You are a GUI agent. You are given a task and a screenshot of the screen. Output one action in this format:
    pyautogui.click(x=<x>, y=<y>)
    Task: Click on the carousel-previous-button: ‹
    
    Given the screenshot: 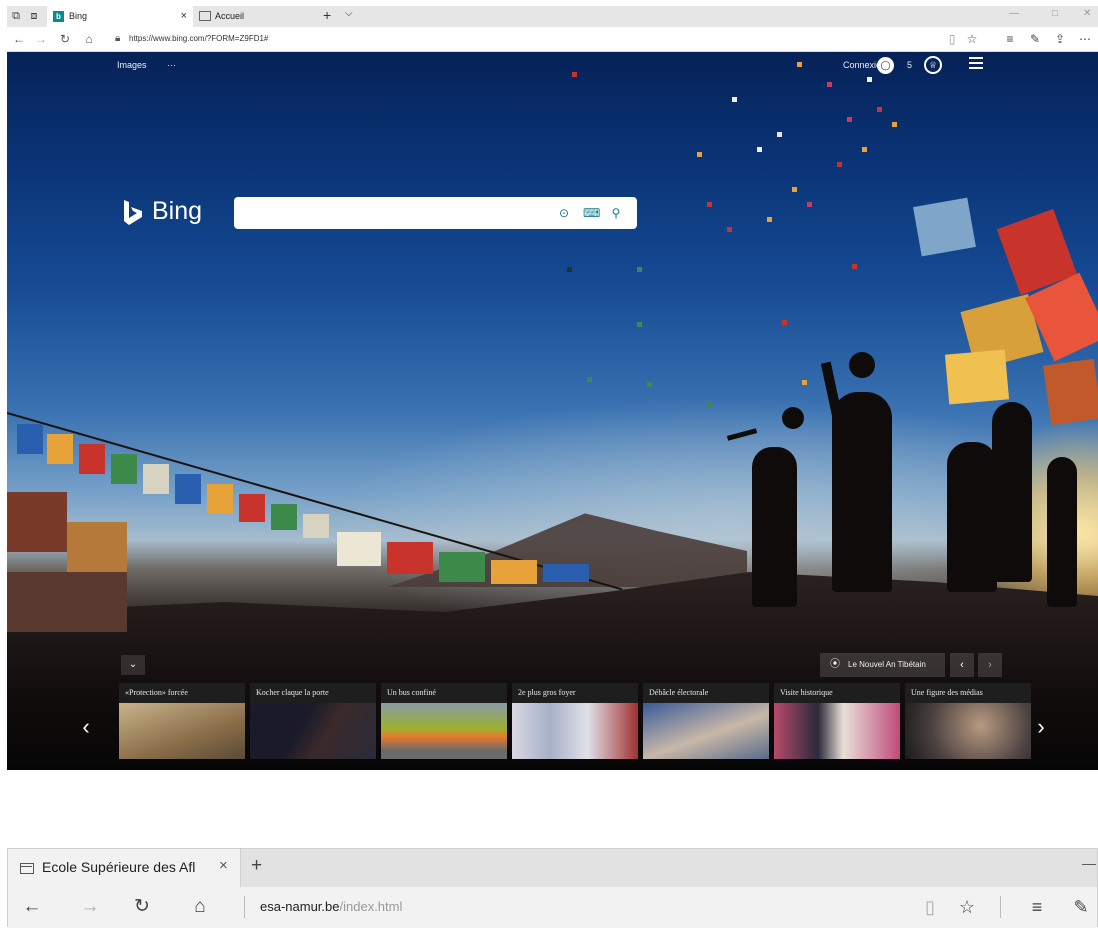 What is the action you would take?
    pyautogui.click(x=86, y=727)
    